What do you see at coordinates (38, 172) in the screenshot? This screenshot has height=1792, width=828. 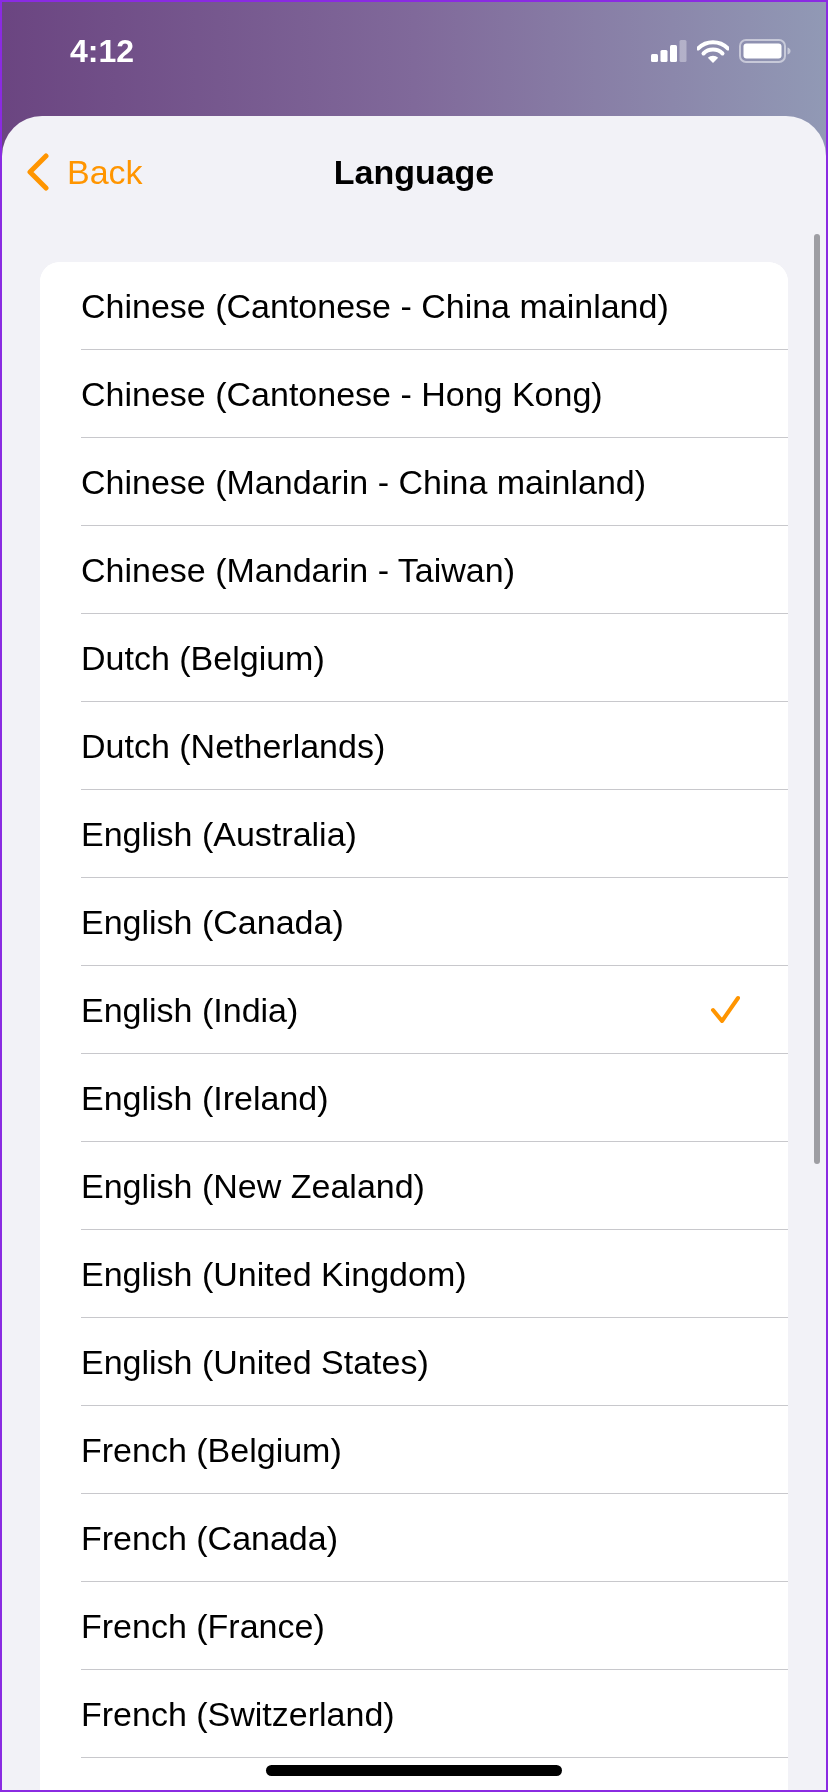 I see `chevron-left-icon` at bounding box center [38, 172].